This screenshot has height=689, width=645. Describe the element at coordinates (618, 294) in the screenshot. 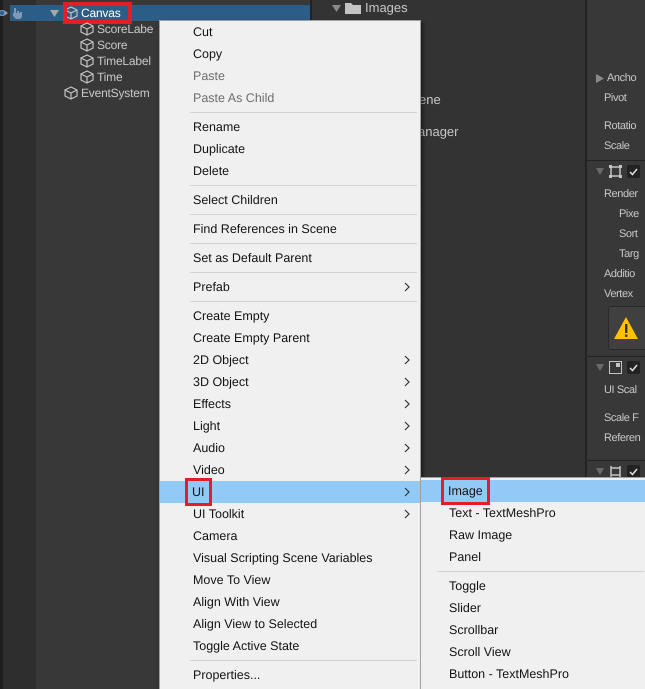

I see `field-label: Vertex` at that location.